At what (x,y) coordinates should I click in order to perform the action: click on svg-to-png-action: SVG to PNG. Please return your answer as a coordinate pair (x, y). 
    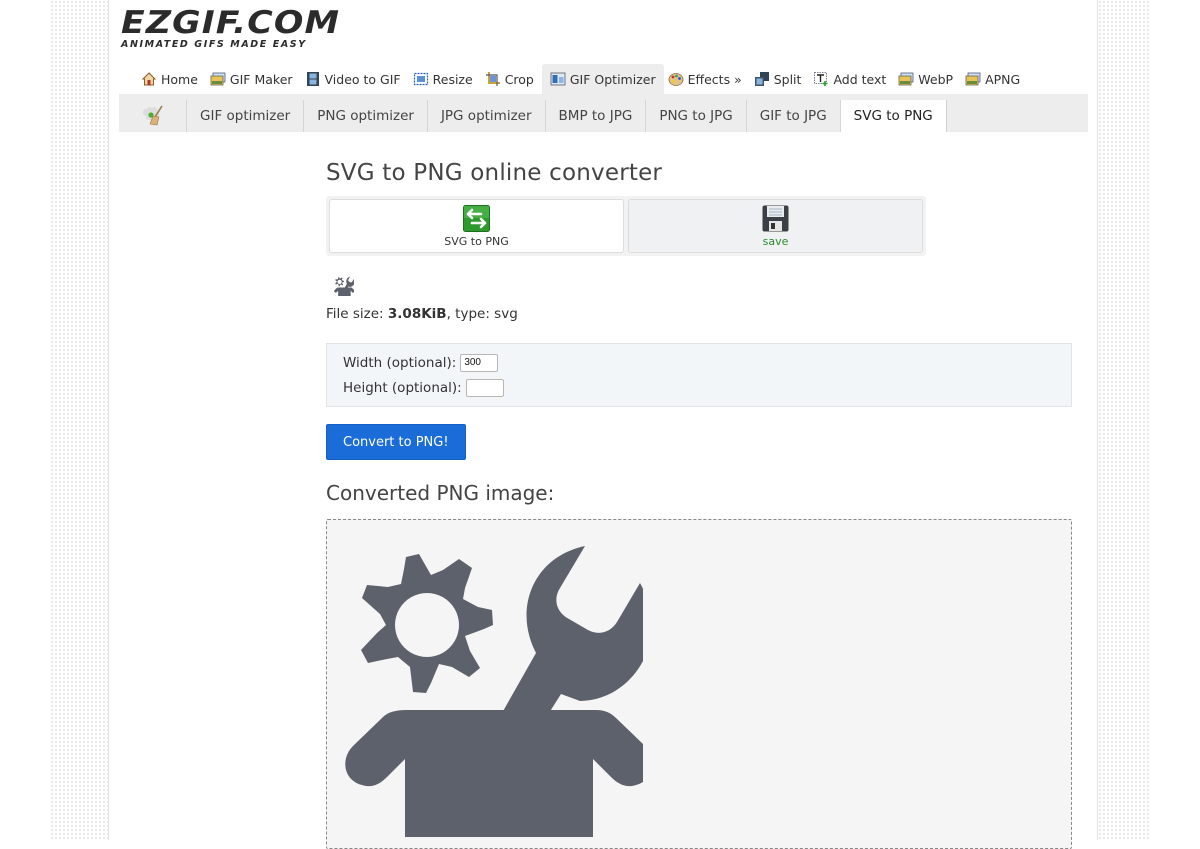
    Looking at the image, I should click on (476, 226).